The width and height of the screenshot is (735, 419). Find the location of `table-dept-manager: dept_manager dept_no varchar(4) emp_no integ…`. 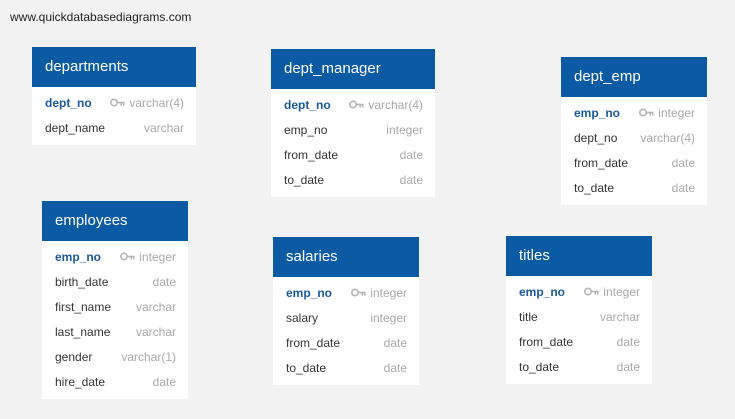

table-dept-manager: dept_manager dept_no varchar(4) emp_no integ… is located at coordinates (353, 123).